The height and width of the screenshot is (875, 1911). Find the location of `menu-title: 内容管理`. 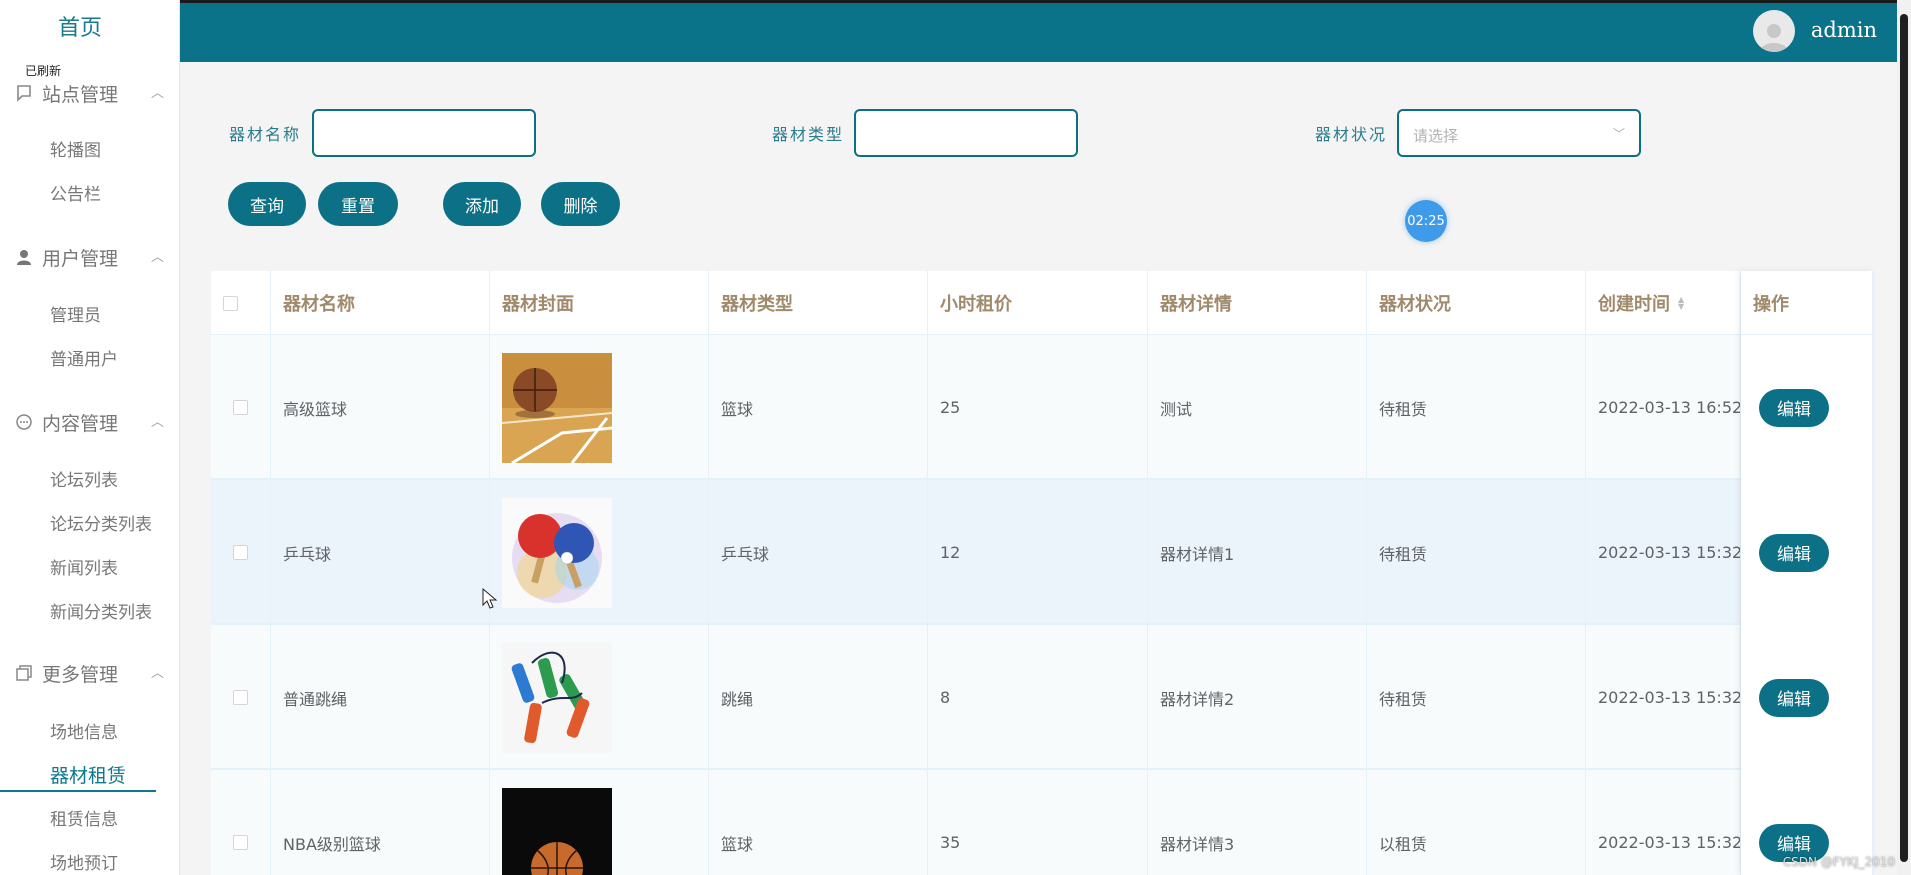

menu-title: 内容管理 is located at coordinates (80, 423).